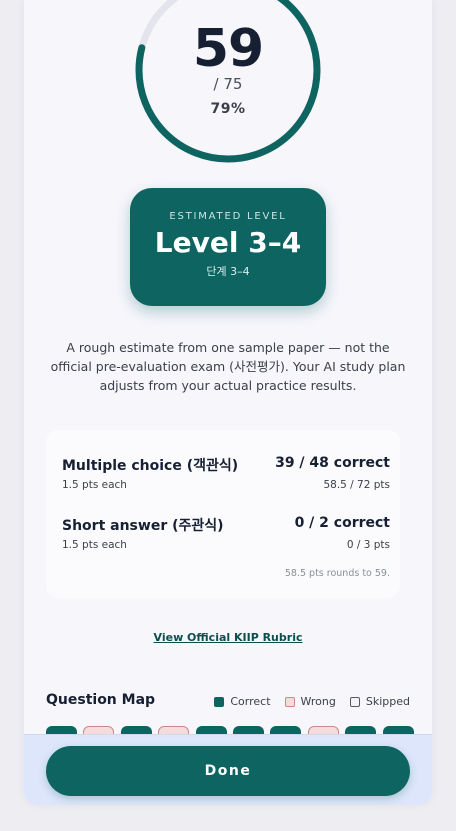 This screenshot has height=831, width=456. What do you see at coordinates (356, 485) in the screenshot?
I see `breakdown-points: 58.5 / 72 pts` at bounding box center [356, 485].